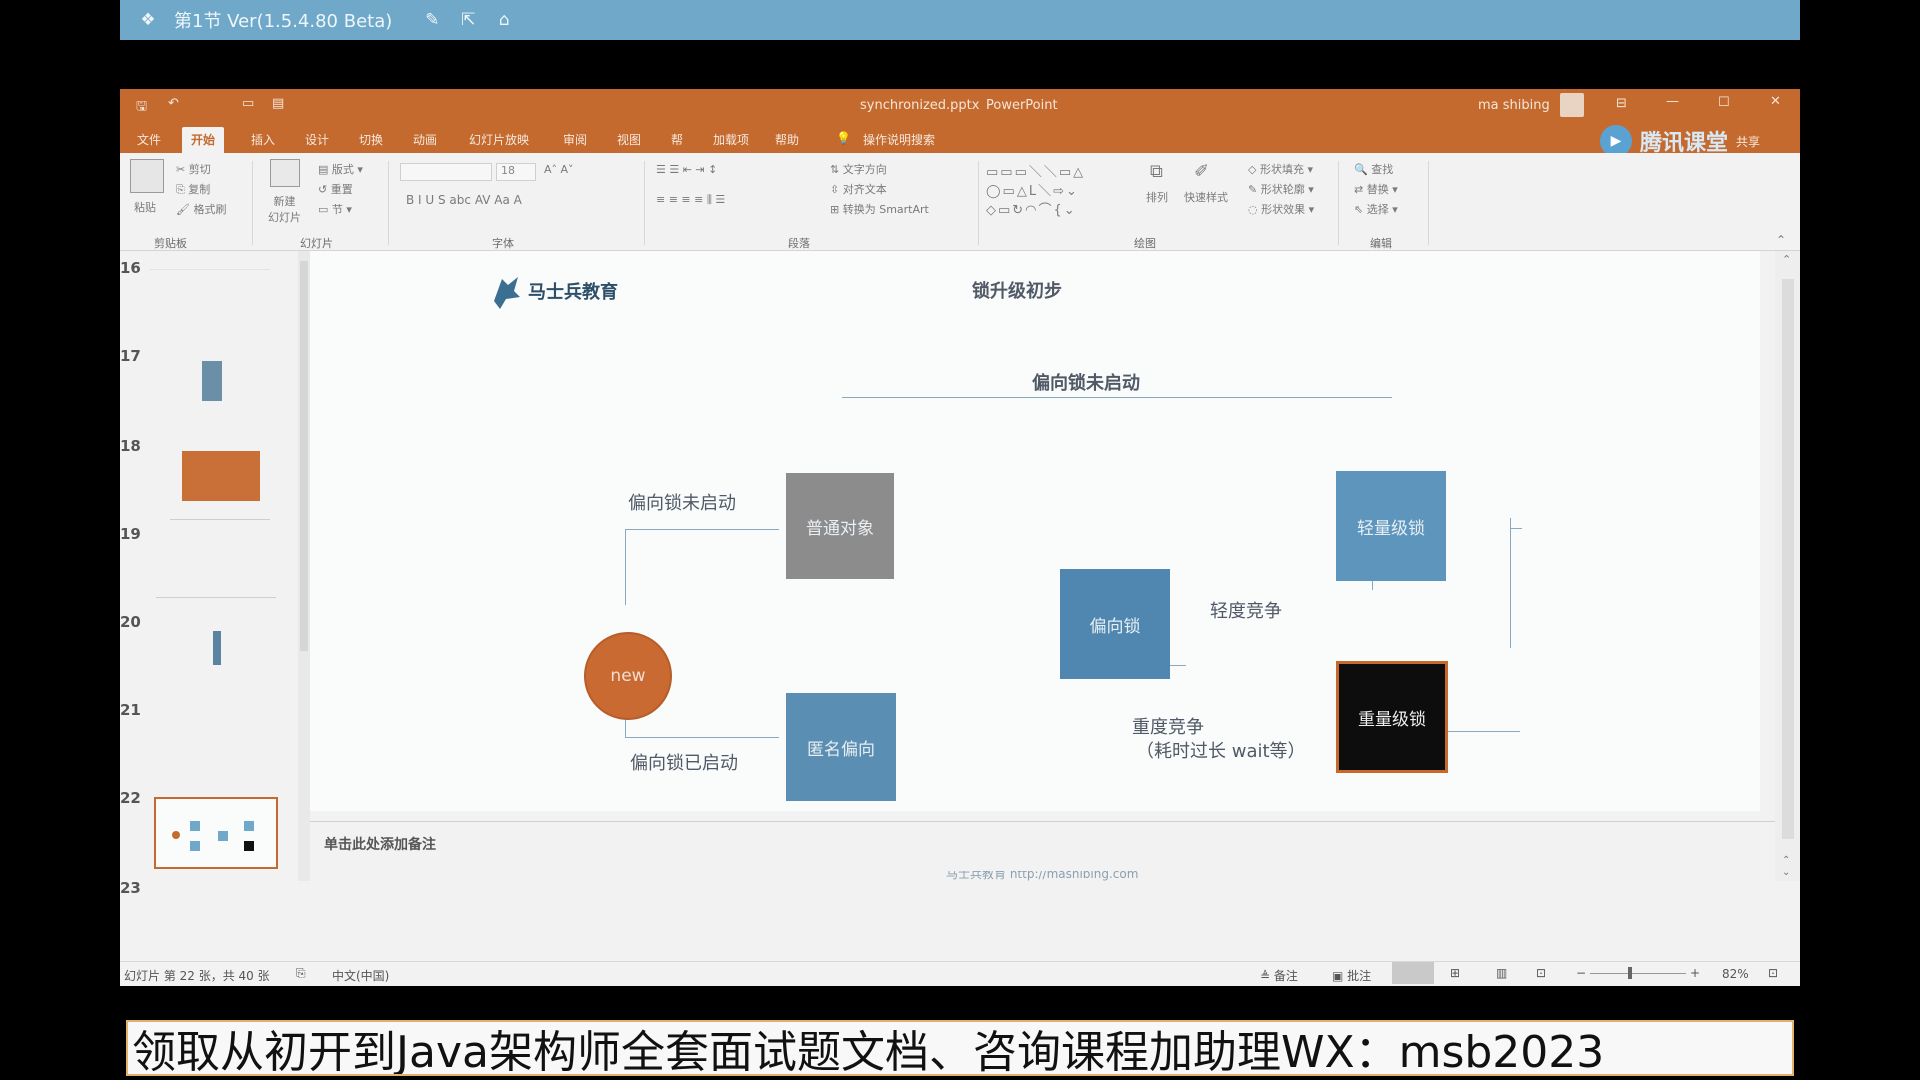  Describe the element at coordinates (858, 189) in the screenshot. I see `align-text-button: ⇳ 对齐文本` at that location.